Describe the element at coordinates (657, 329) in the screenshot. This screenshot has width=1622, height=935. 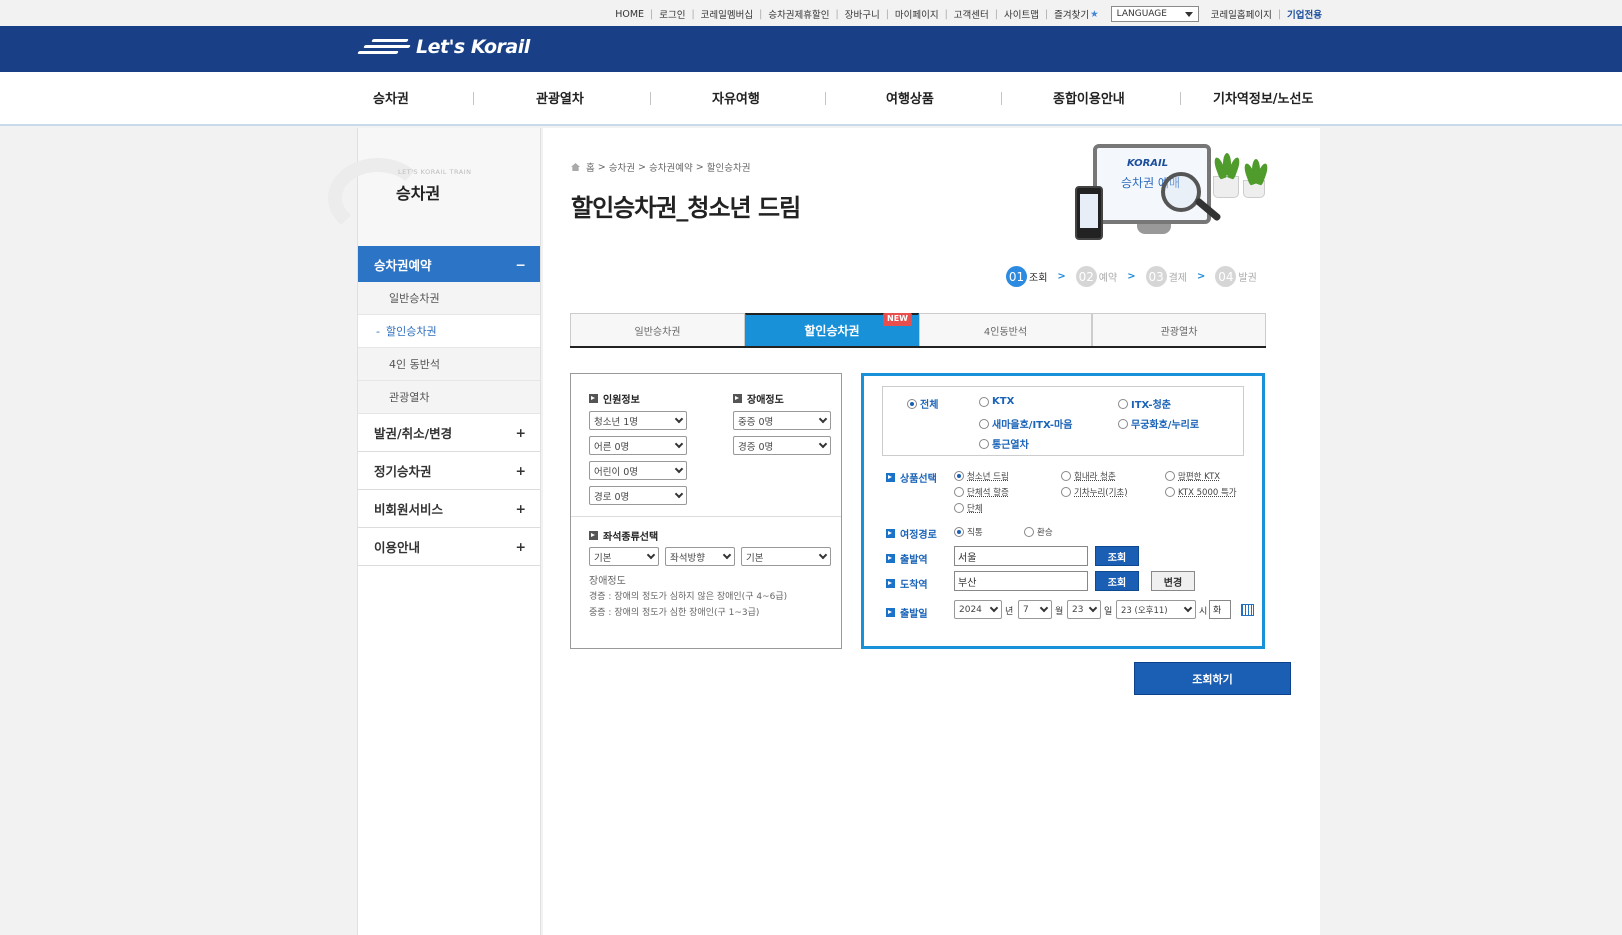
I see `tab-regular: 일반승차권` at that location.